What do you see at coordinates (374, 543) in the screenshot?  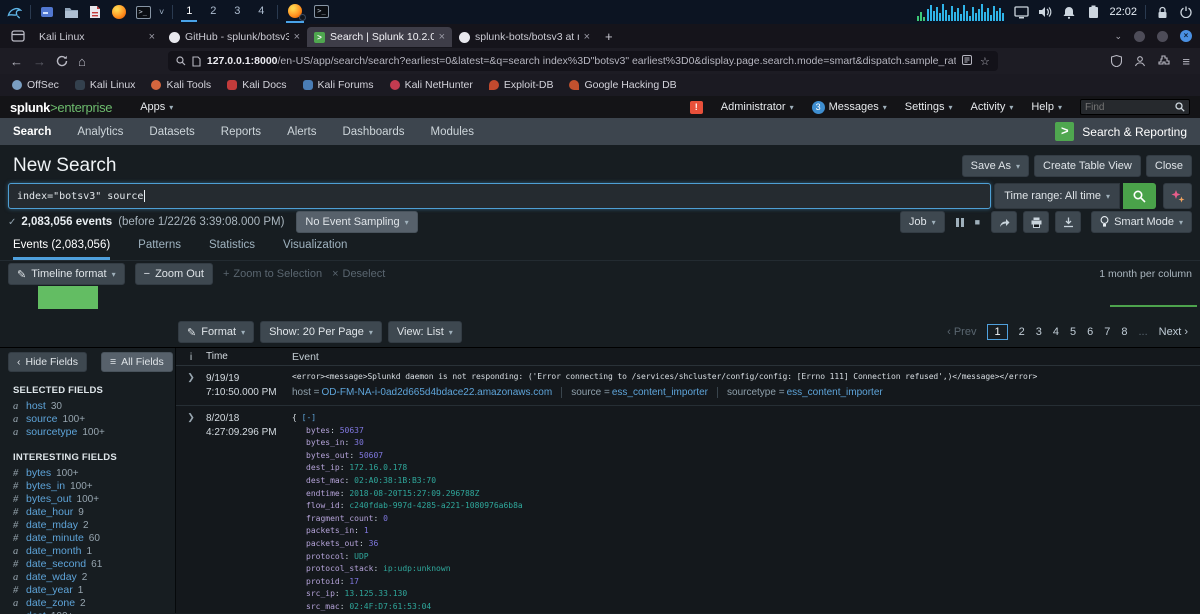 I see `json-value: 36` at bounding box center [374, 543].